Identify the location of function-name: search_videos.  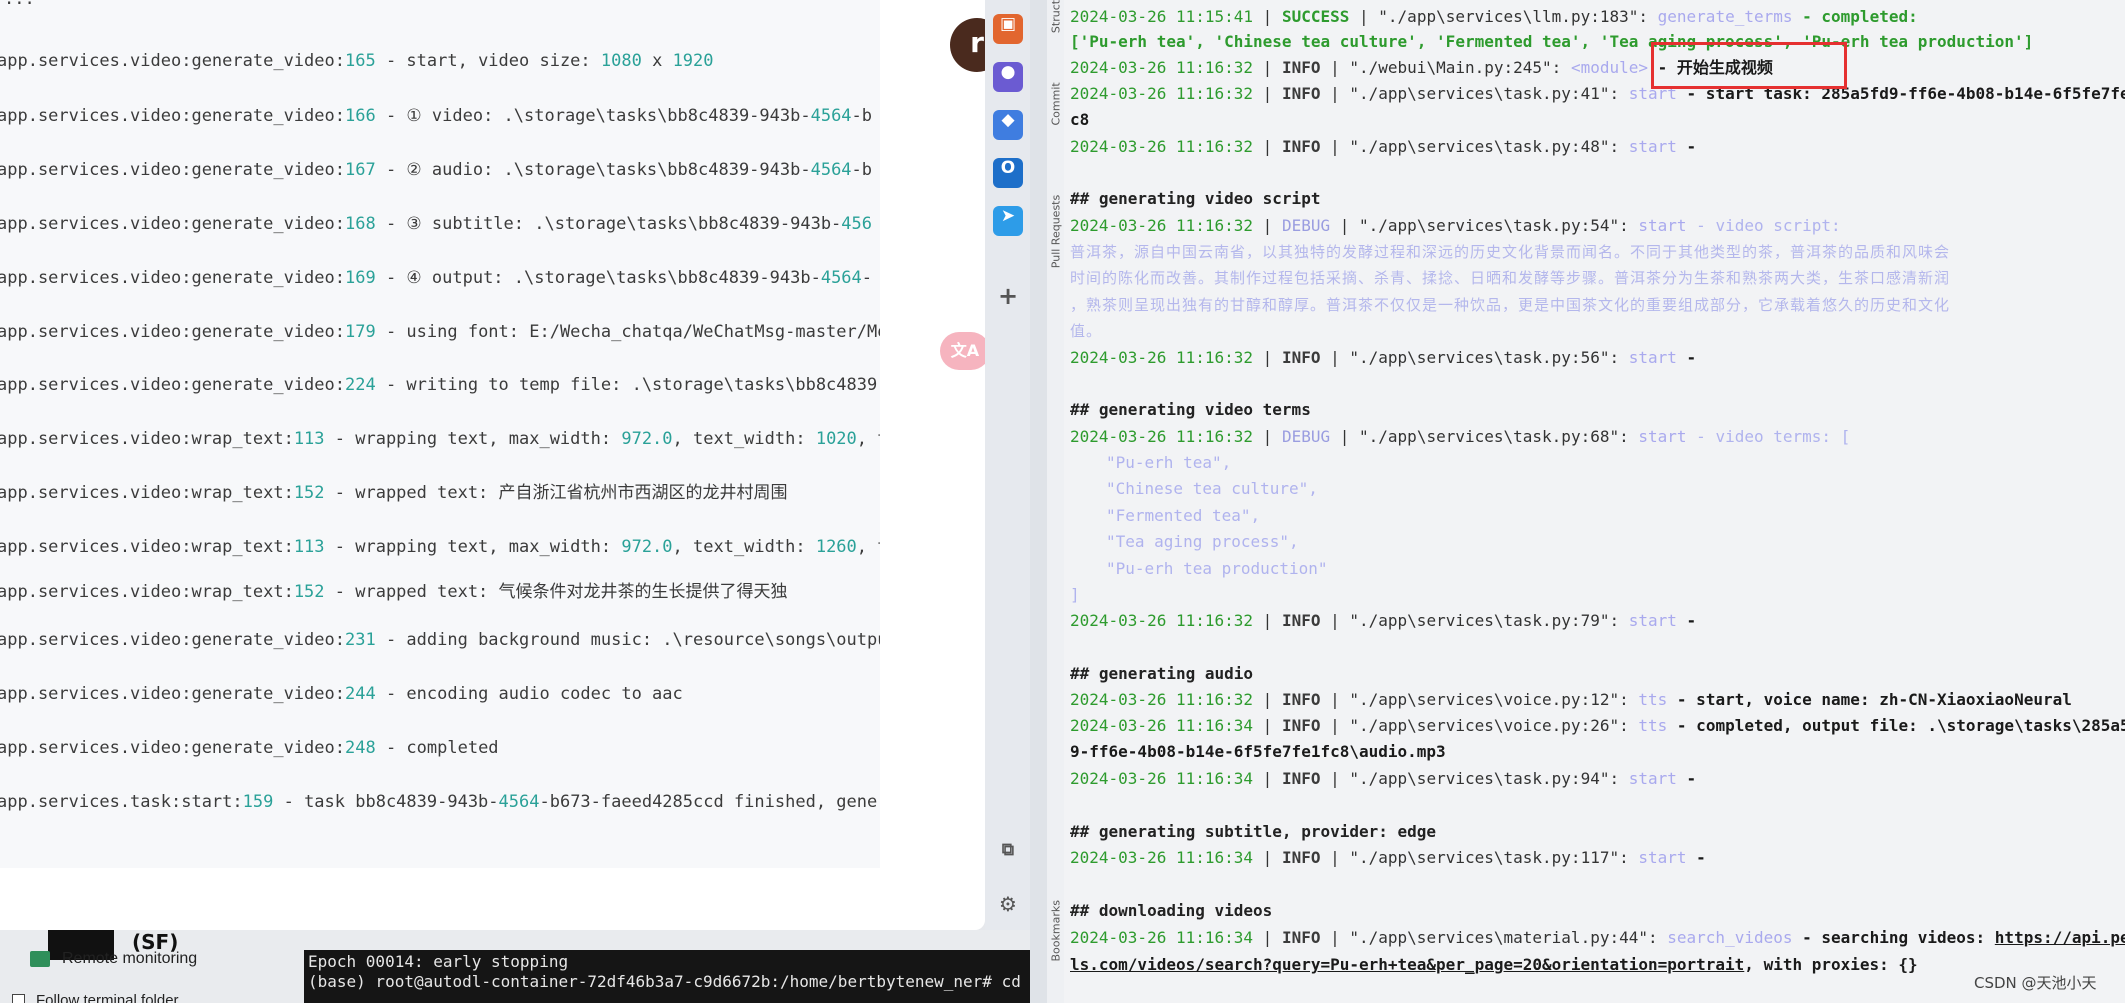
(1730, 937).